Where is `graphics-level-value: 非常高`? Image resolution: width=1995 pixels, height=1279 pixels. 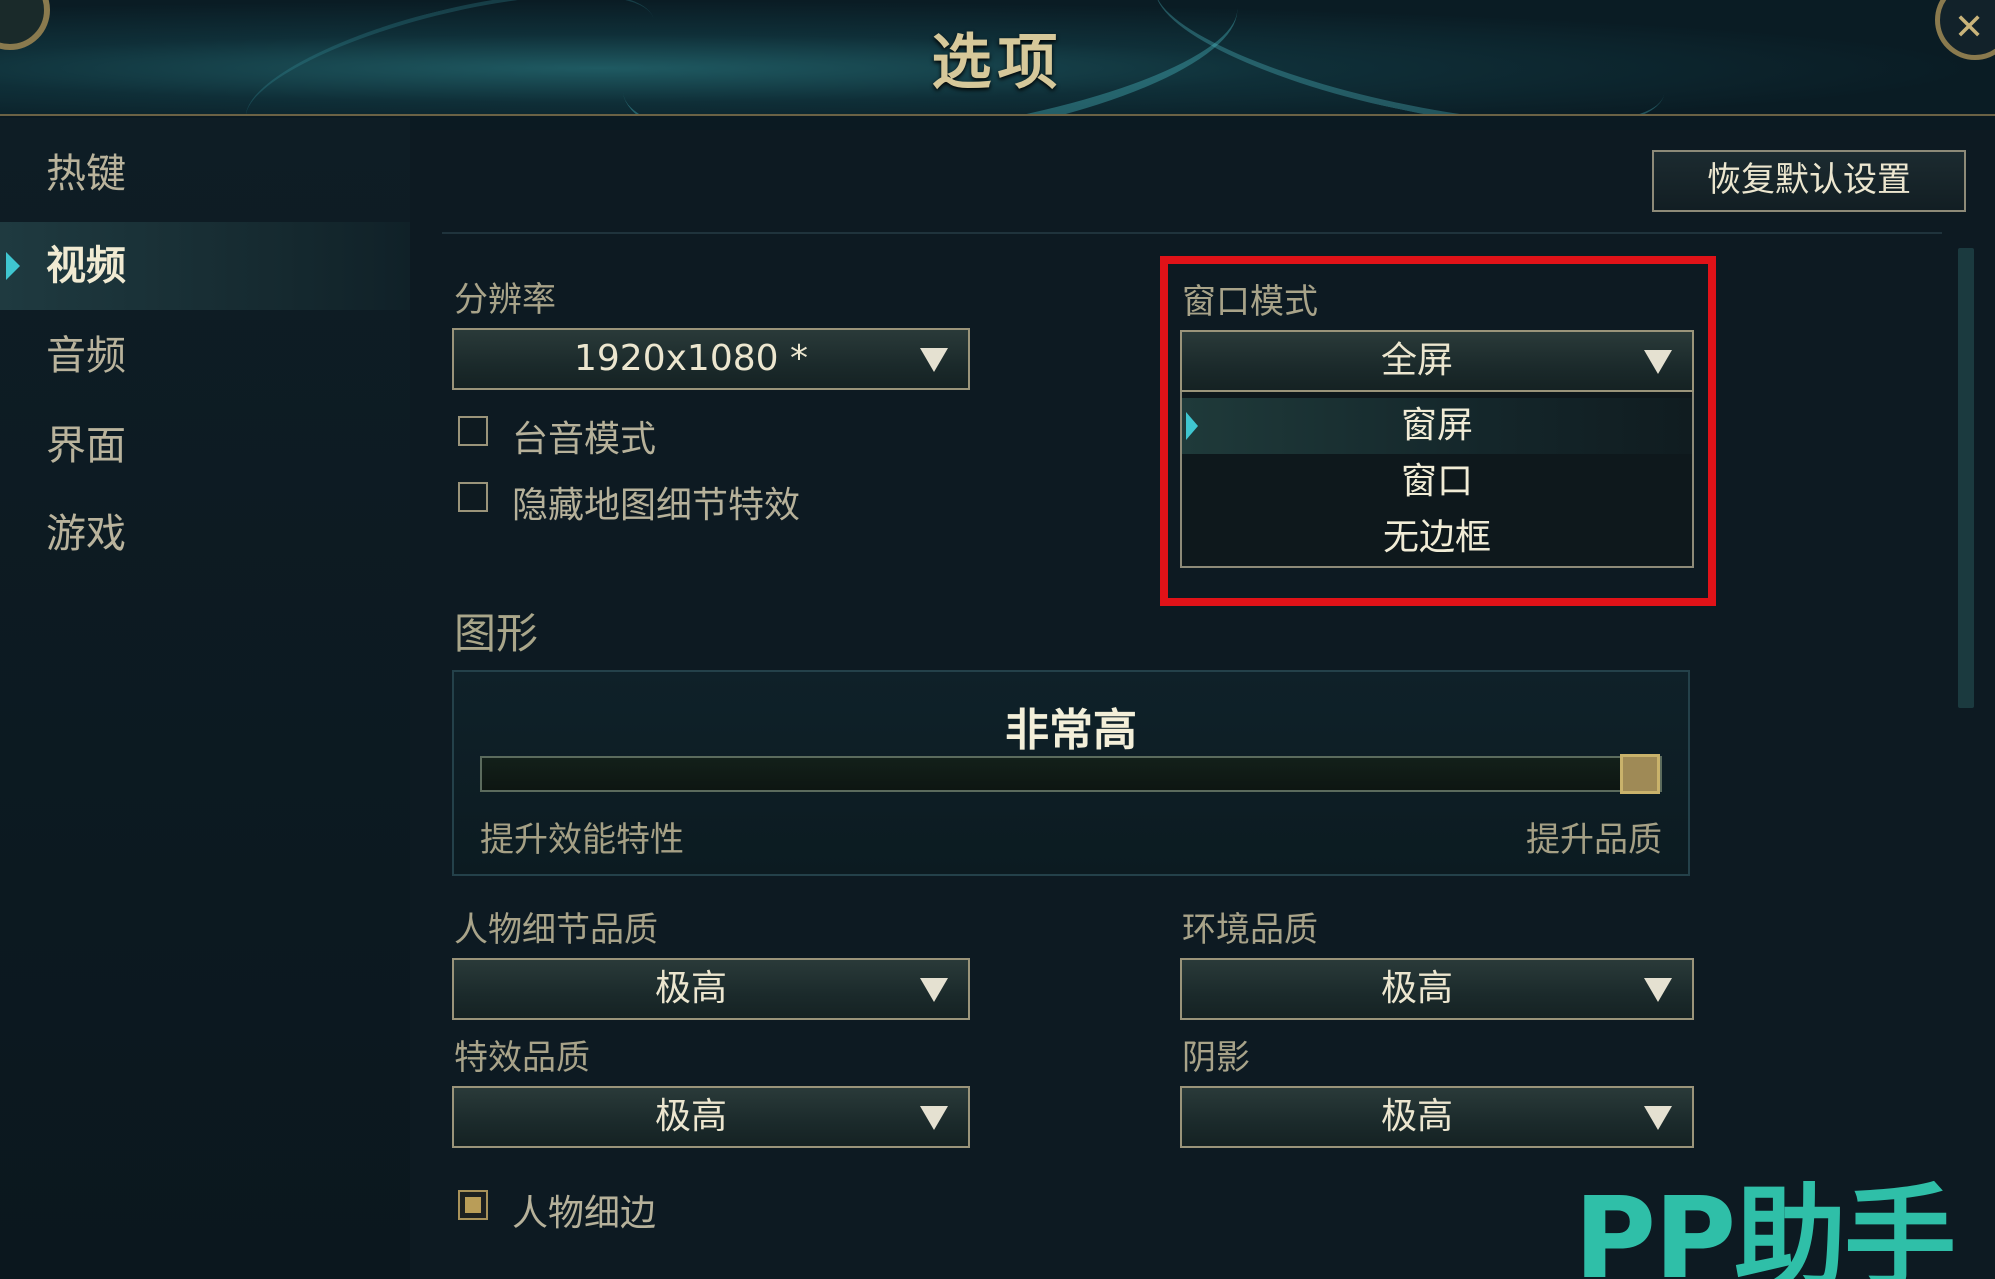 graphics-level-value: 非常高 is located at coordinates (1071, 730).